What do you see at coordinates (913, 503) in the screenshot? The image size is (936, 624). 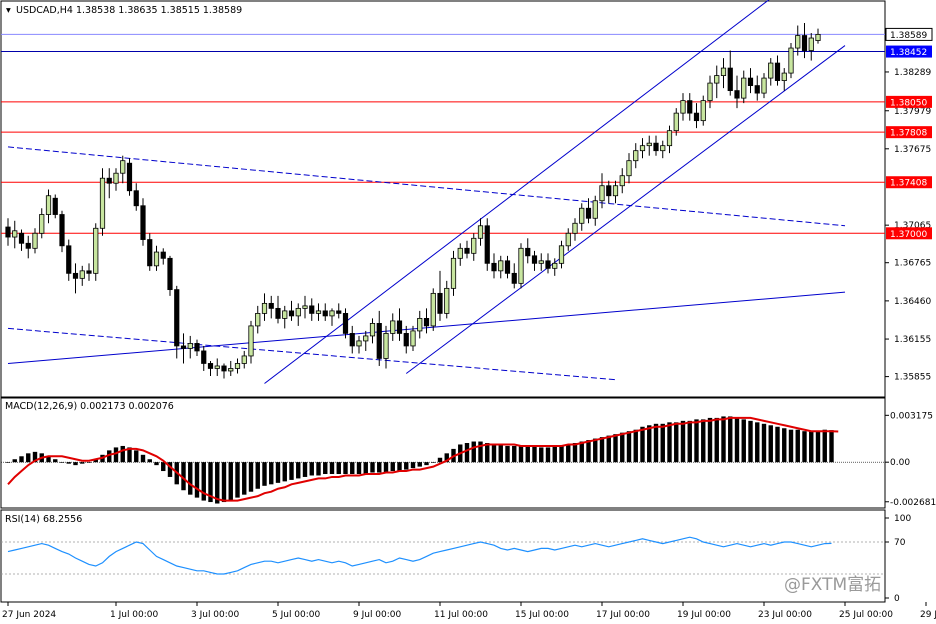 I see `macd-tick-label: -0.002681` at bounding box center [913, 503].